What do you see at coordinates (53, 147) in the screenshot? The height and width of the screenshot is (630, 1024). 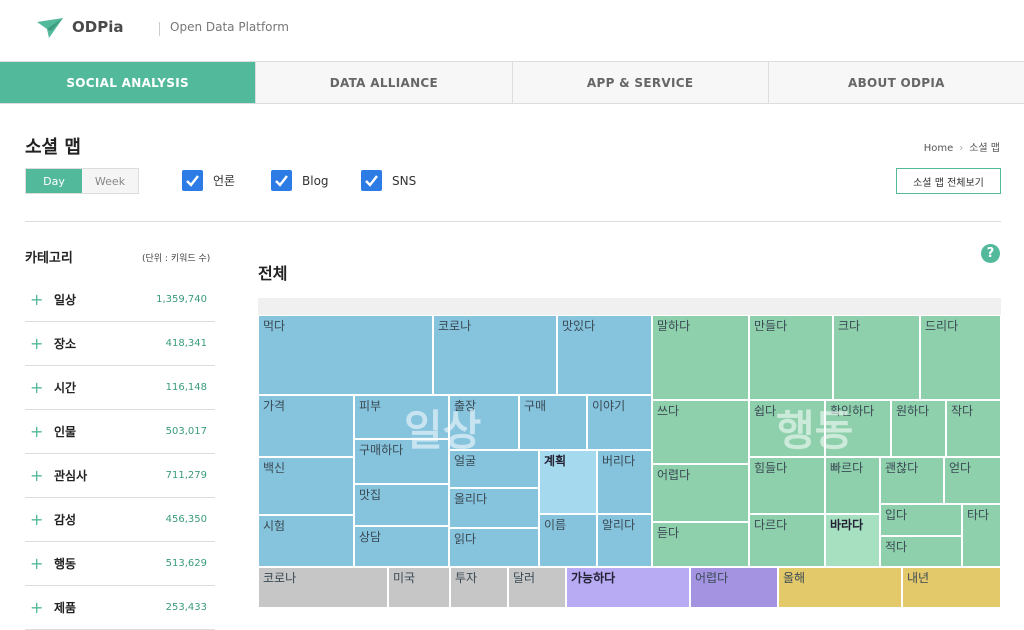 I see `page-title: 소셜 맵` at bounding box center [53, 147].